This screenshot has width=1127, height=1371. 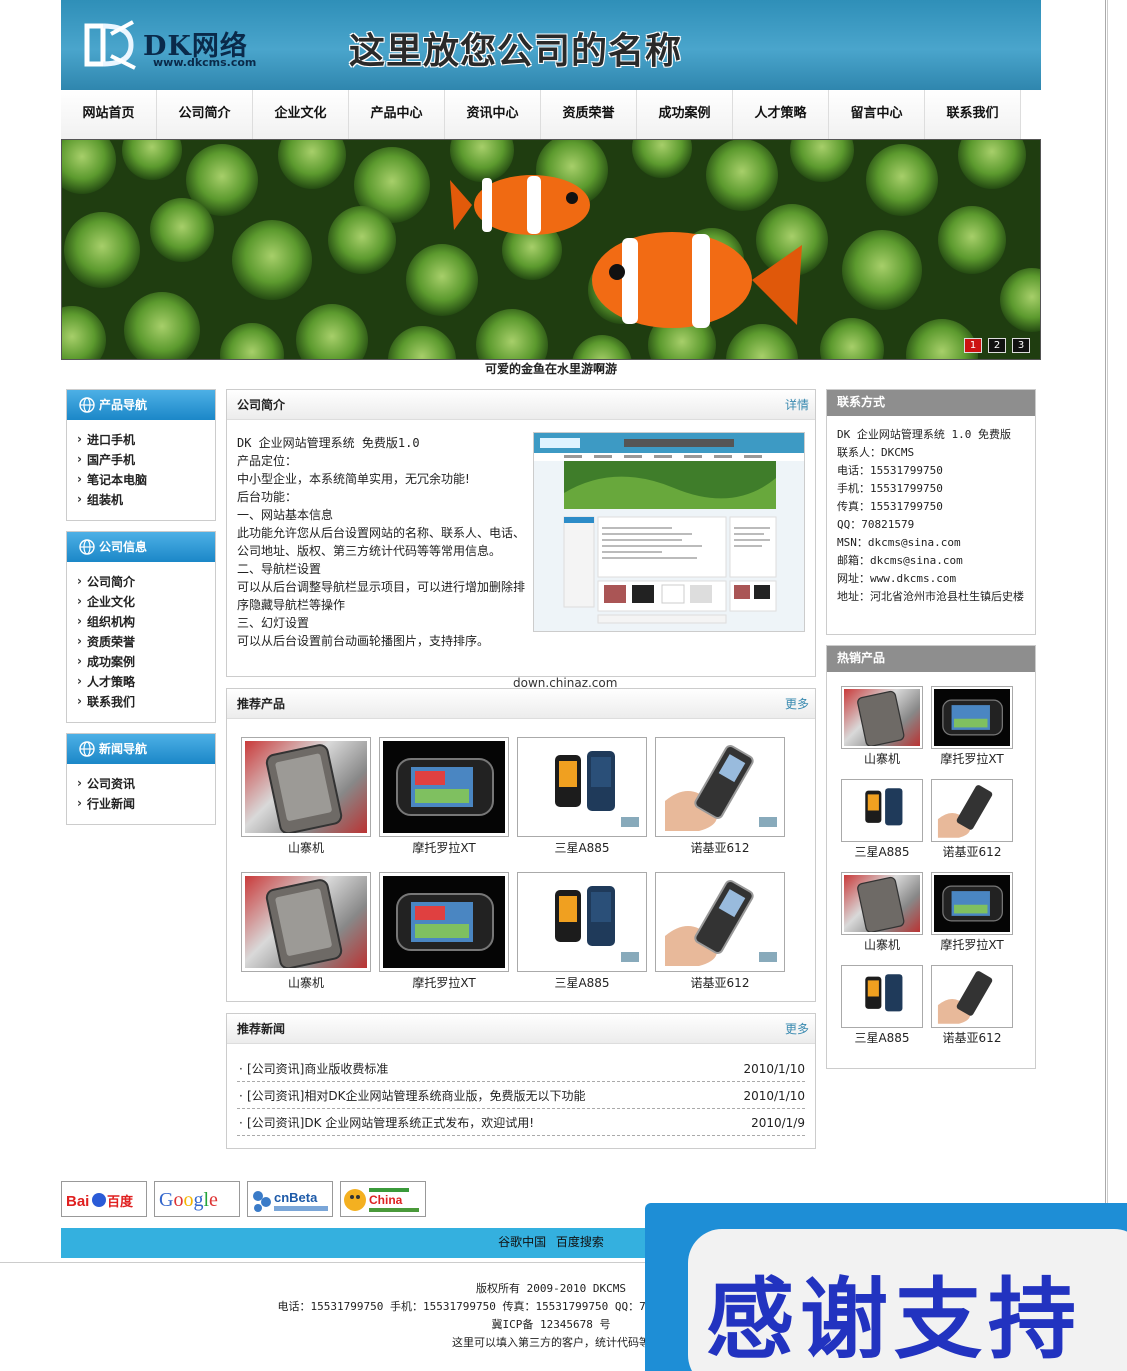 What do you see at coordinates (551, 249) in the screenshot?
I see `banner-slideshow: 1 2 3` at bounding box center [551, 249].